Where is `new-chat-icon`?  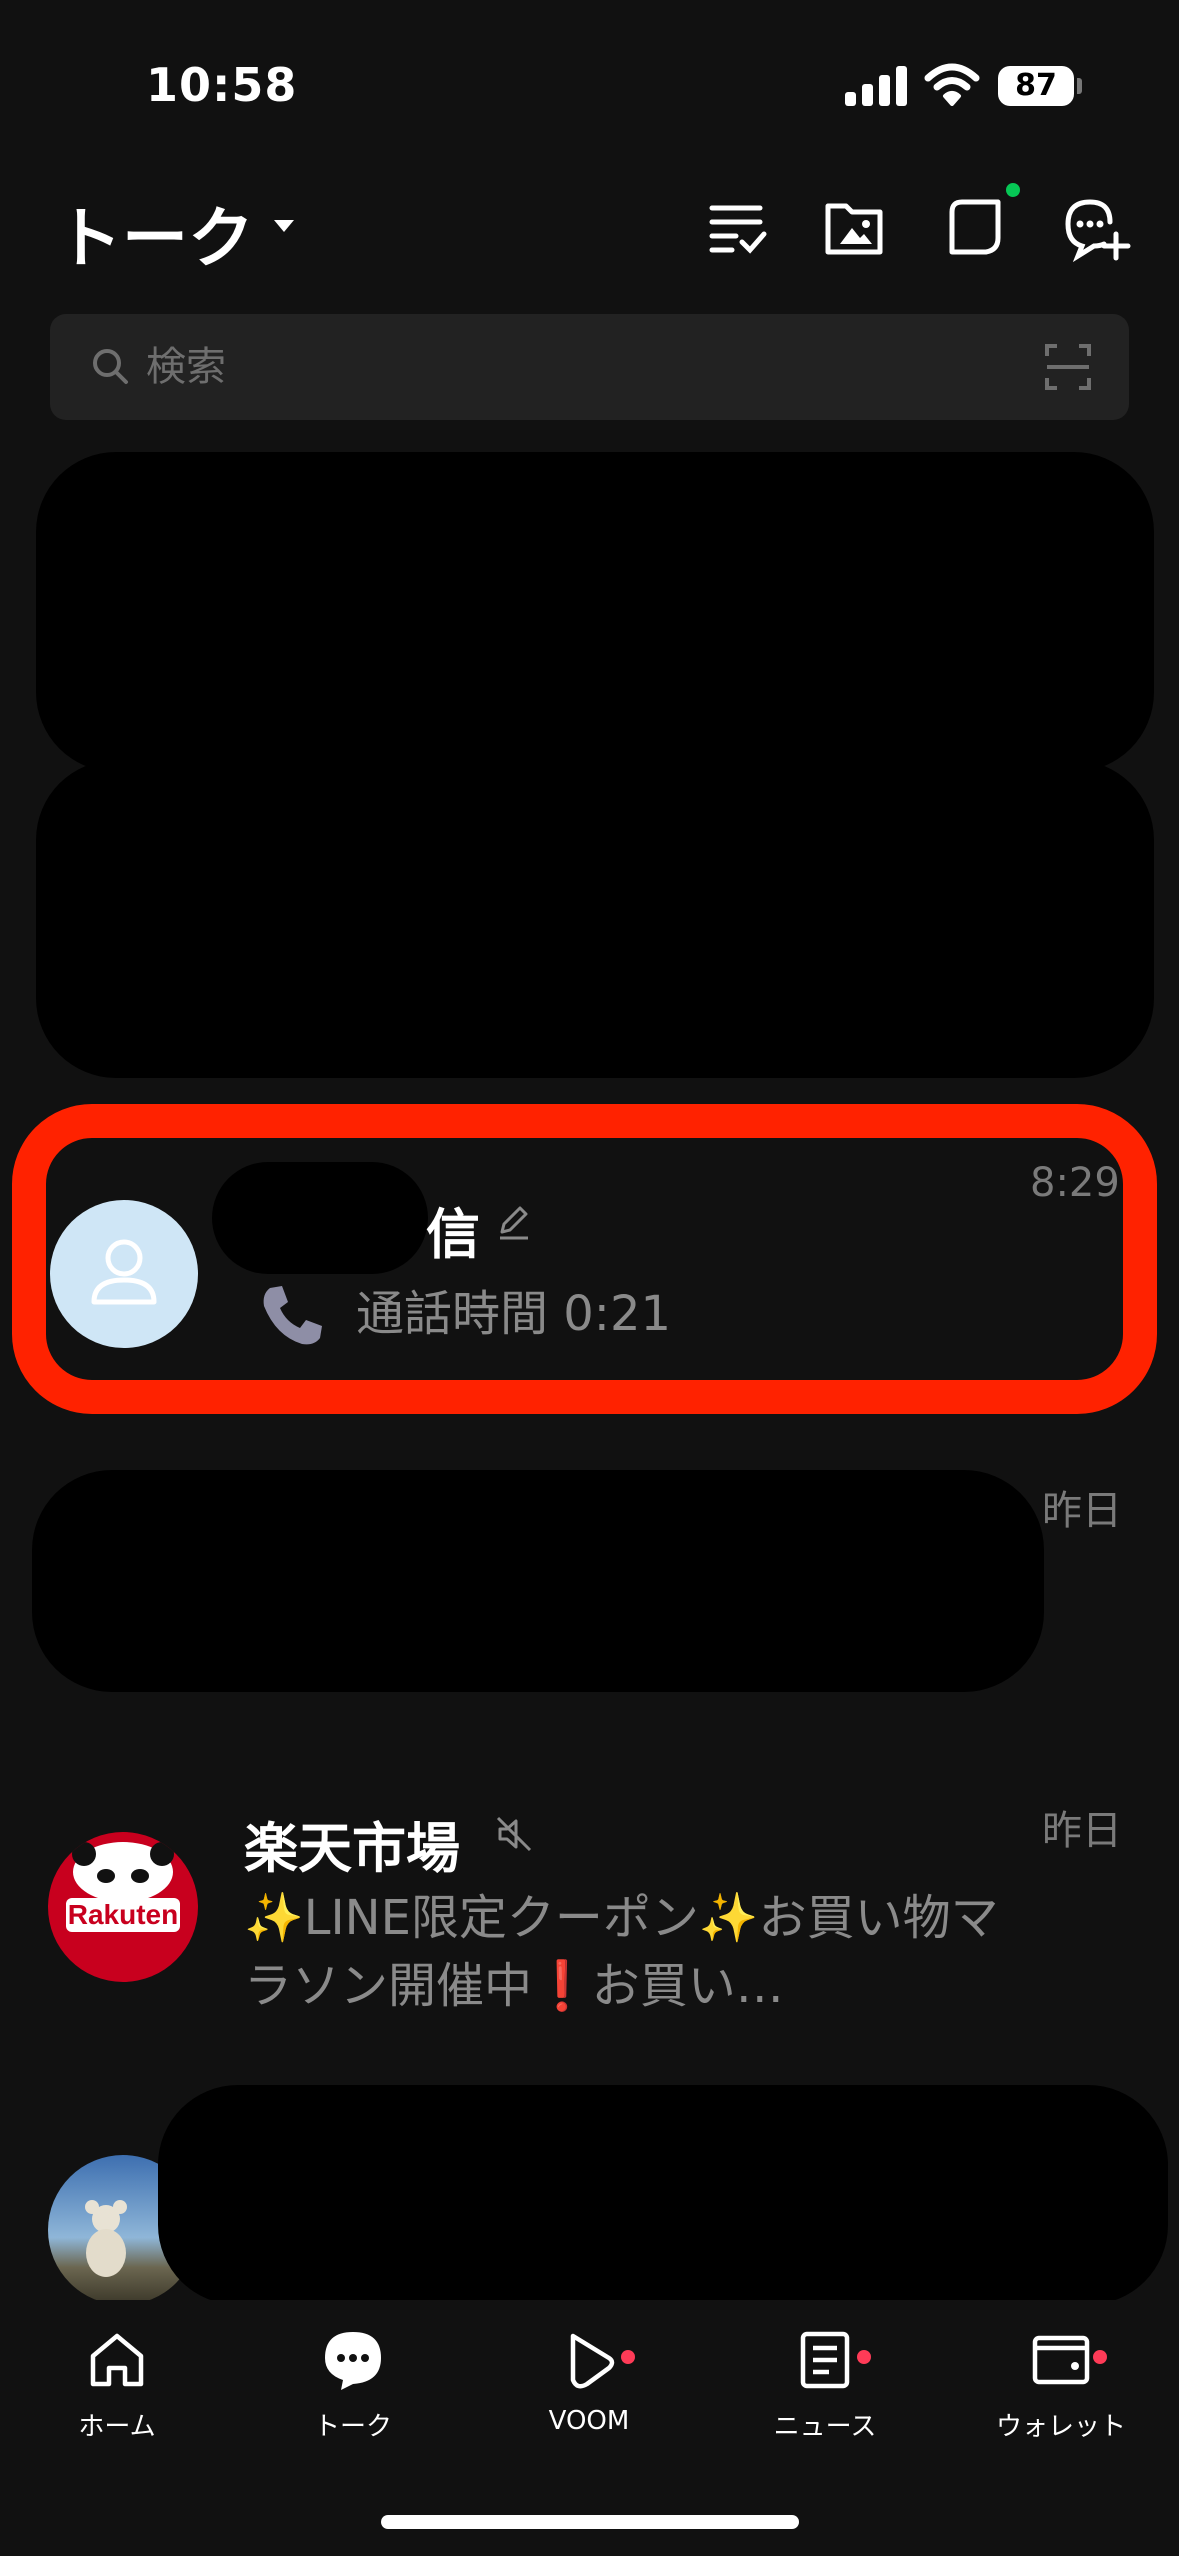
new-chat-icon is located at coordinates (1096, 228).